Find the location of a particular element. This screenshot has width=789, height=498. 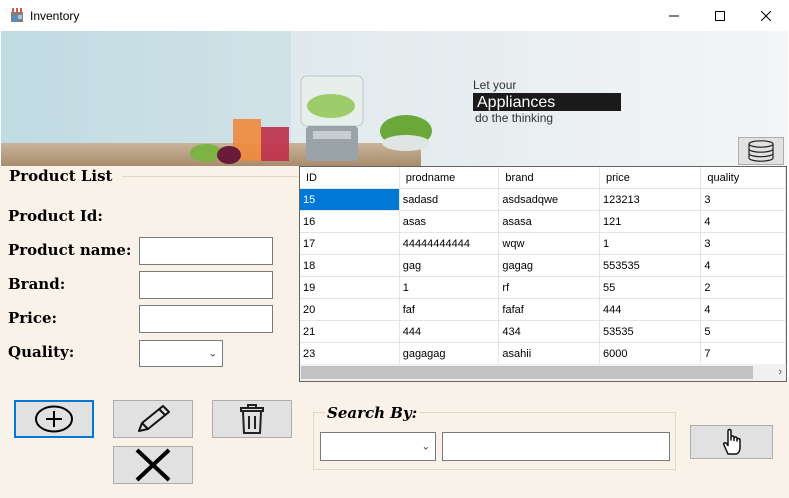

banner-line-3: do the thinking is located at coordinates (514, 118).